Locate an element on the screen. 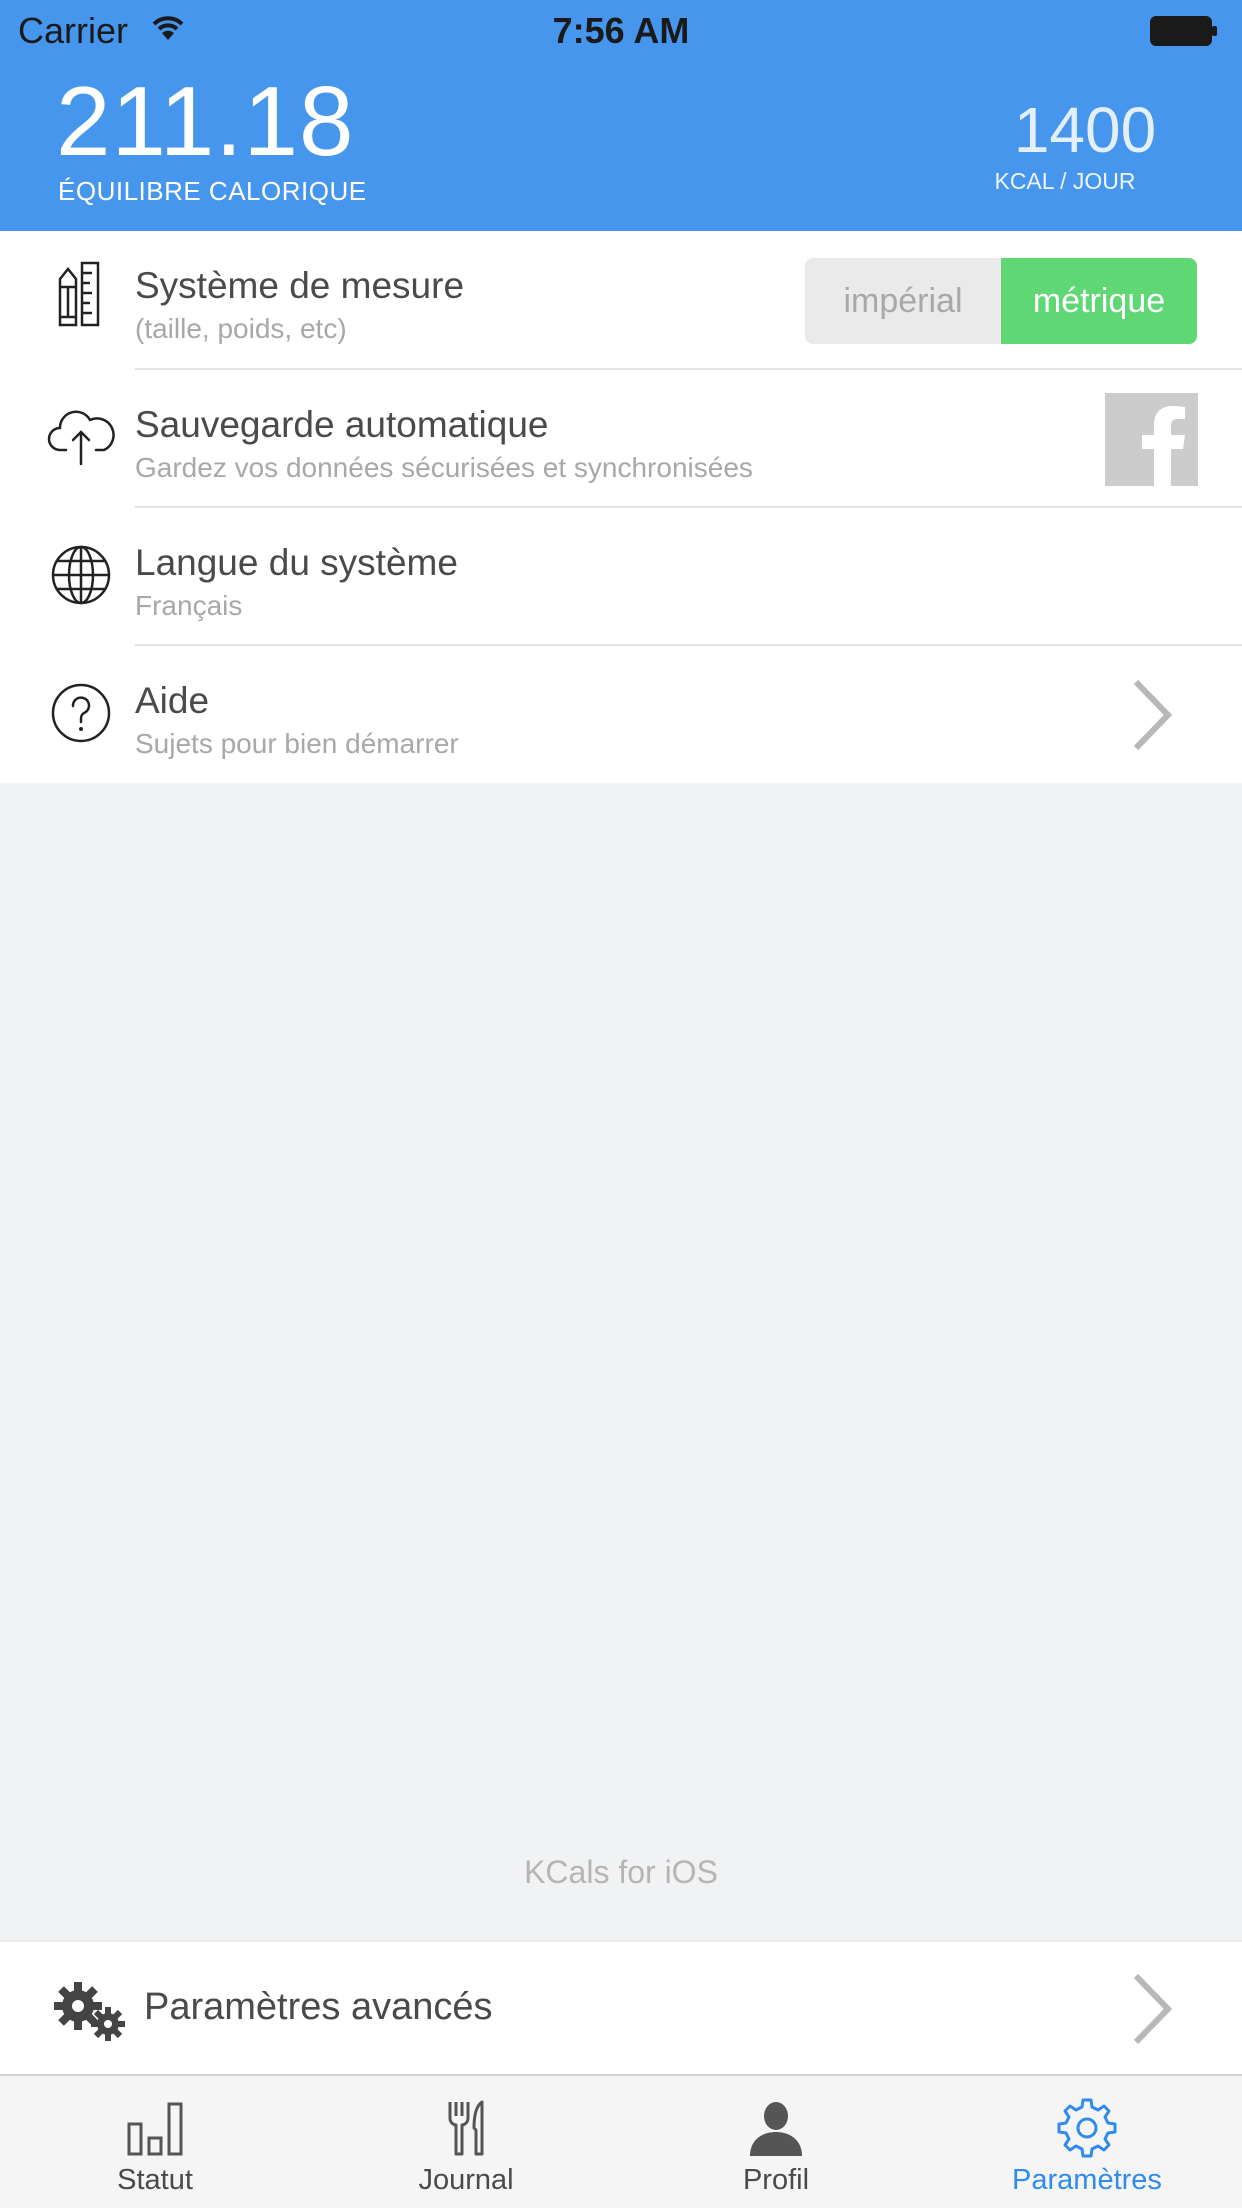 Image resolution: width=1242 pixels, height=2208 pixels. metric-option: métrique is located at coordinates (1099, 301).